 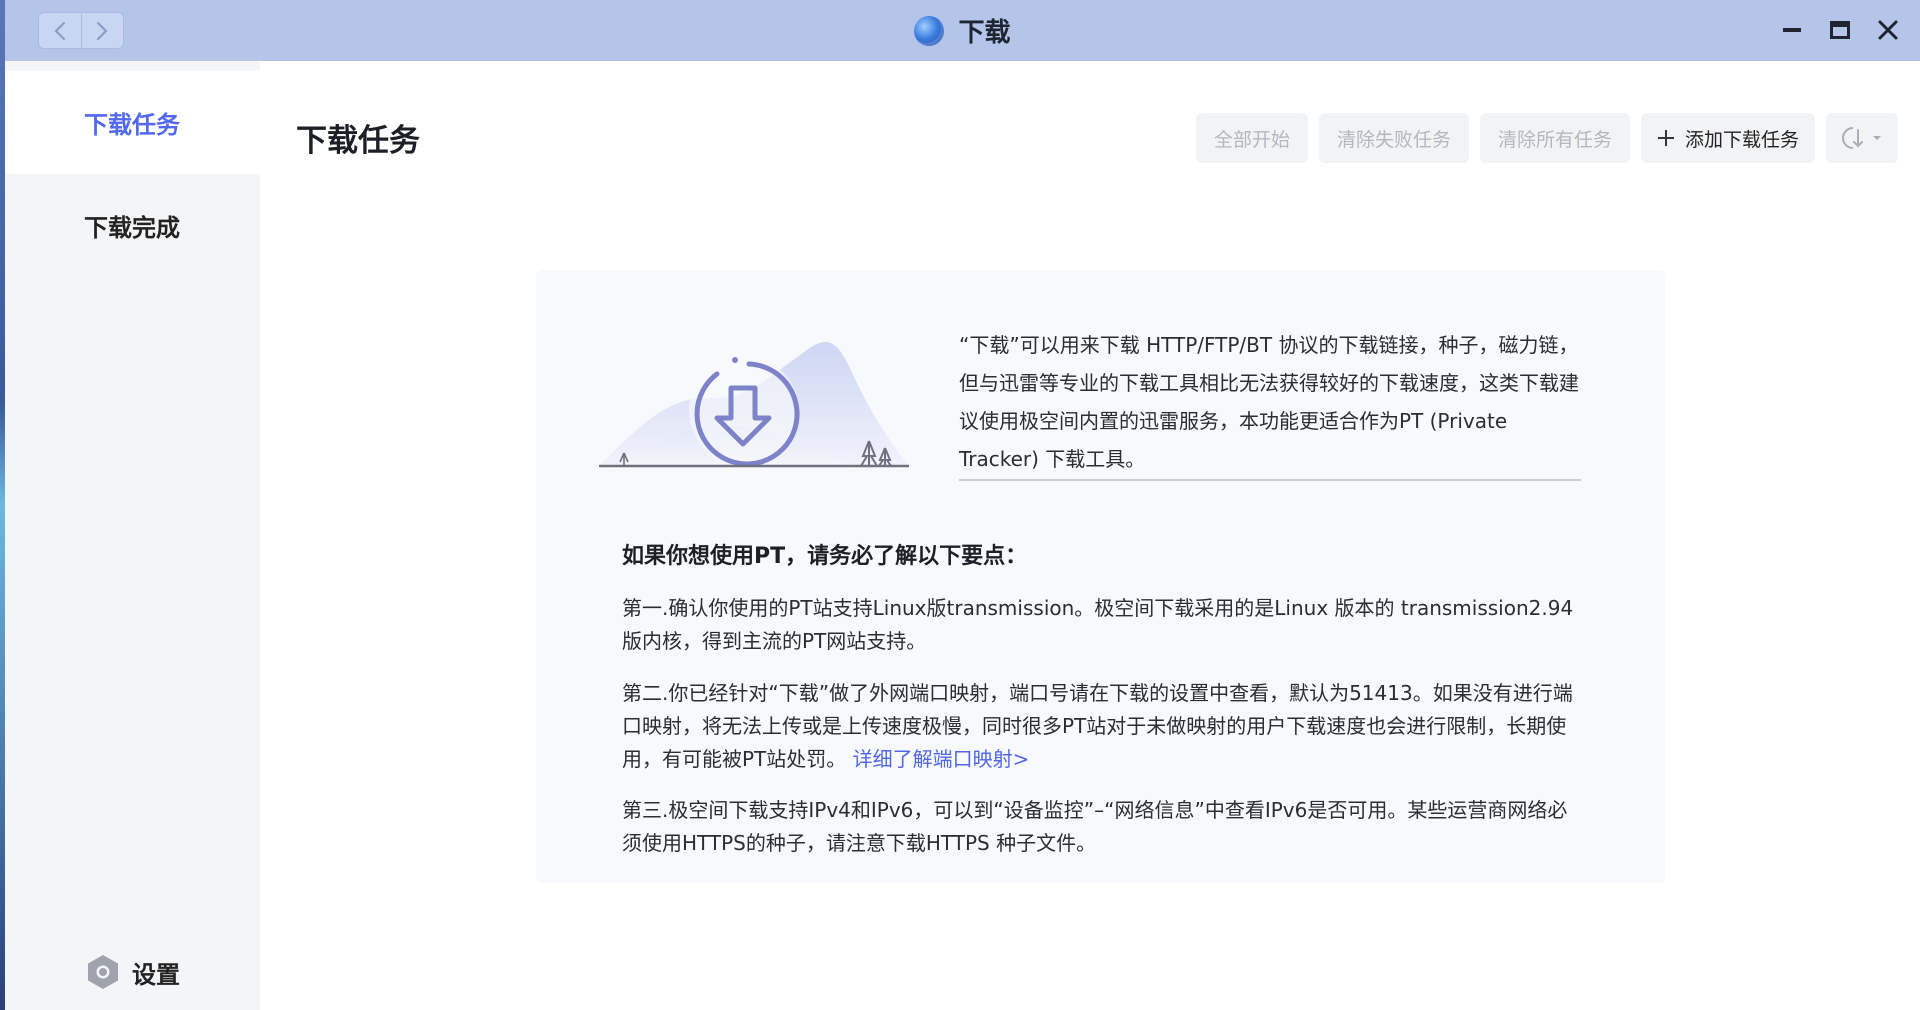 I want to click on download-app-icon, so click(x=929, y=30).